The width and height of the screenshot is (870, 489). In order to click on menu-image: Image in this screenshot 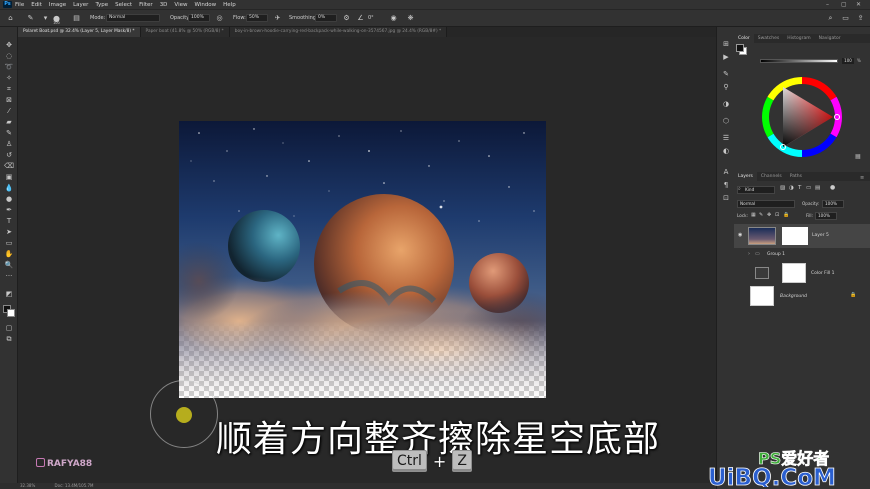, I will do `click(57, 5)`.